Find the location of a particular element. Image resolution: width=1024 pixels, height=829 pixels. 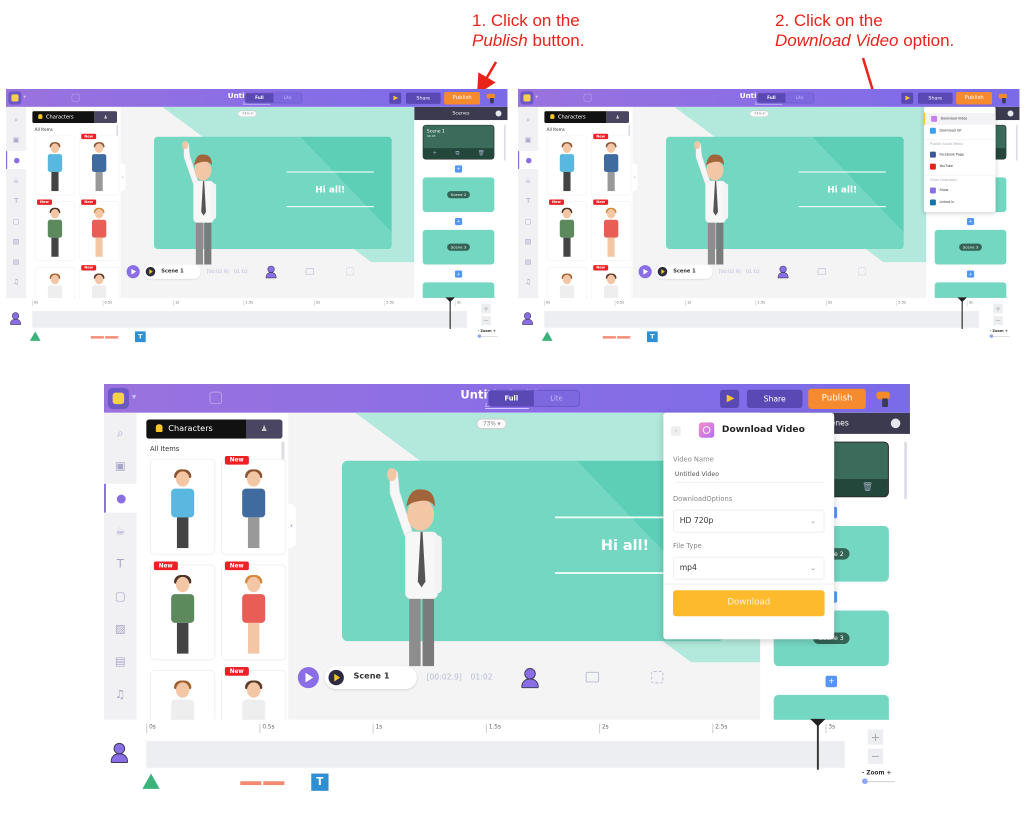

scene-card-2: Scene 2 is located at coordinates (458, 194).